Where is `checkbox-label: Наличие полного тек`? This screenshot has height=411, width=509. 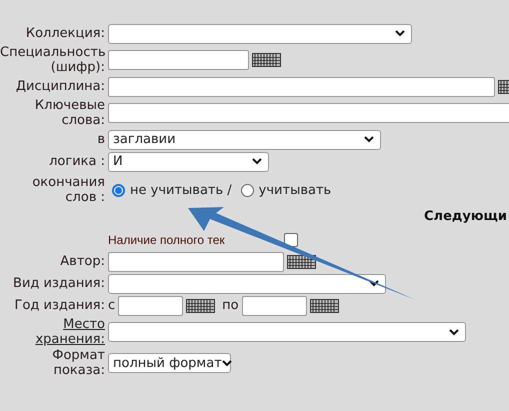
checkbox-label: Наличие полного тек is located at coordinates (166, 239).